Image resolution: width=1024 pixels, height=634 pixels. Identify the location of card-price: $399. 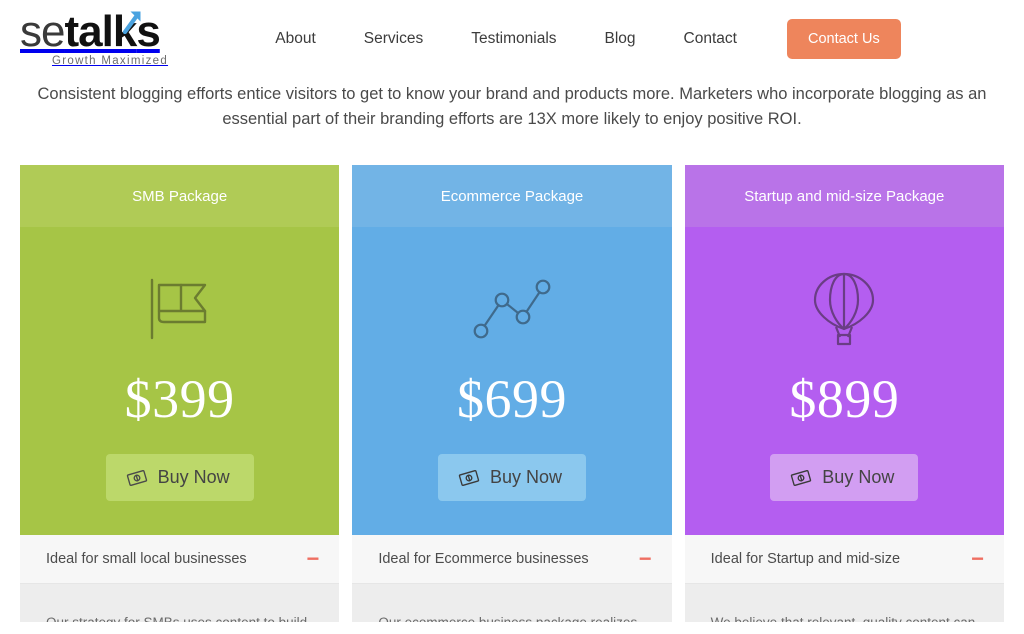
(179, 399).